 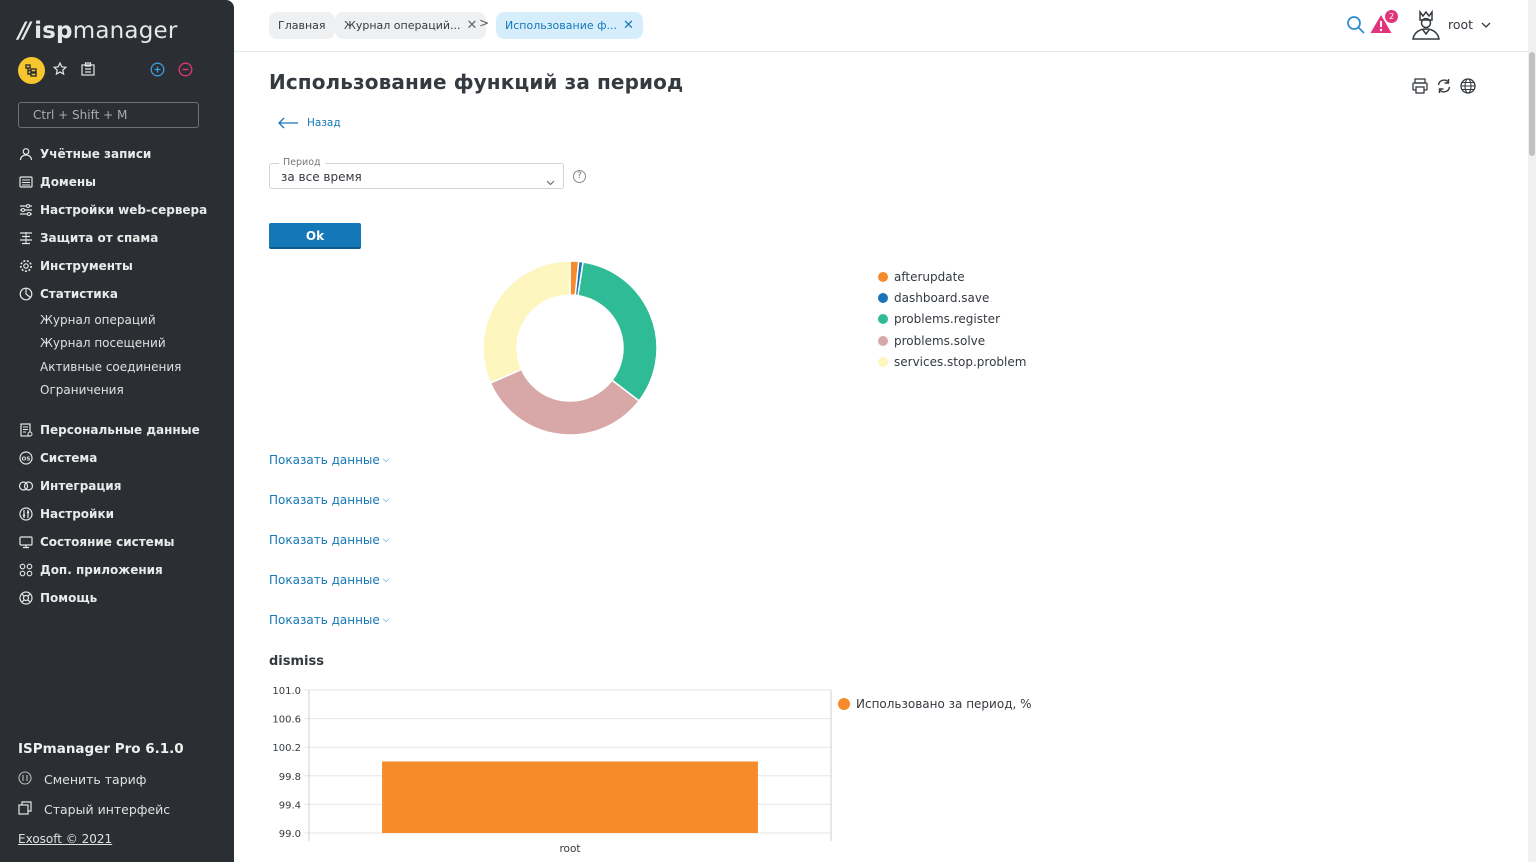 I want to click on legend-label: services.stop.problem, so click(x=960, y=361).